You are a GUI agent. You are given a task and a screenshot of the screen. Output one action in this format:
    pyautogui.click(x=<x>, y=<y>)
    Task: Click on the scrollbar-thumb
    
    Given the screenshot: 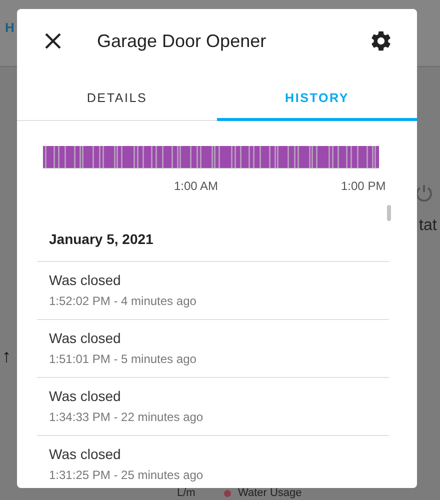 What is the action you would take?
    pyautogui.click(x=389, y=213)
    